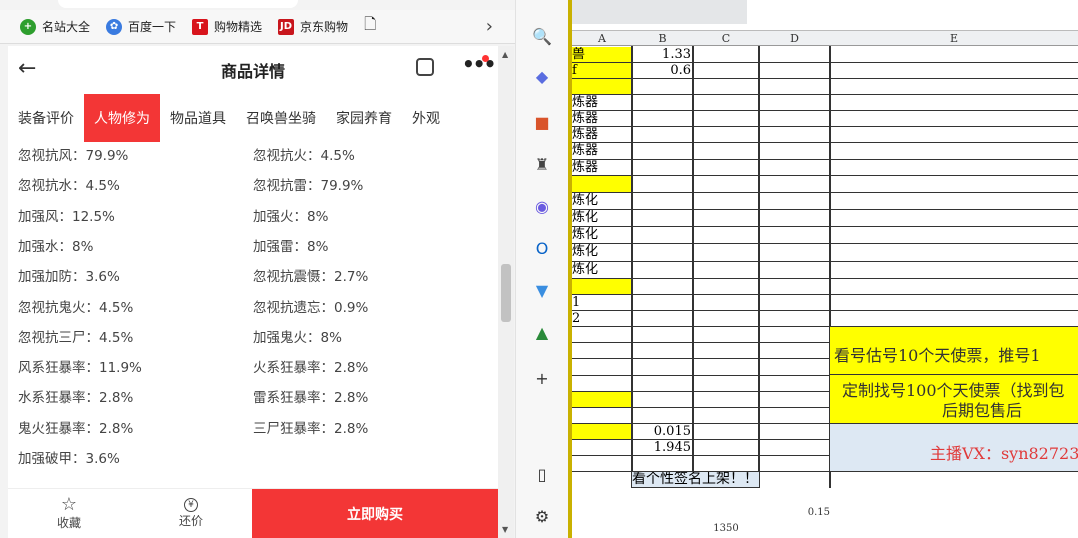 The height and width of the screenshot is (538, 1078). What do you see at coordinates (542, 332) in the screenshot?
I see `tree-icon: ▲` at bounding box center [542, 332].